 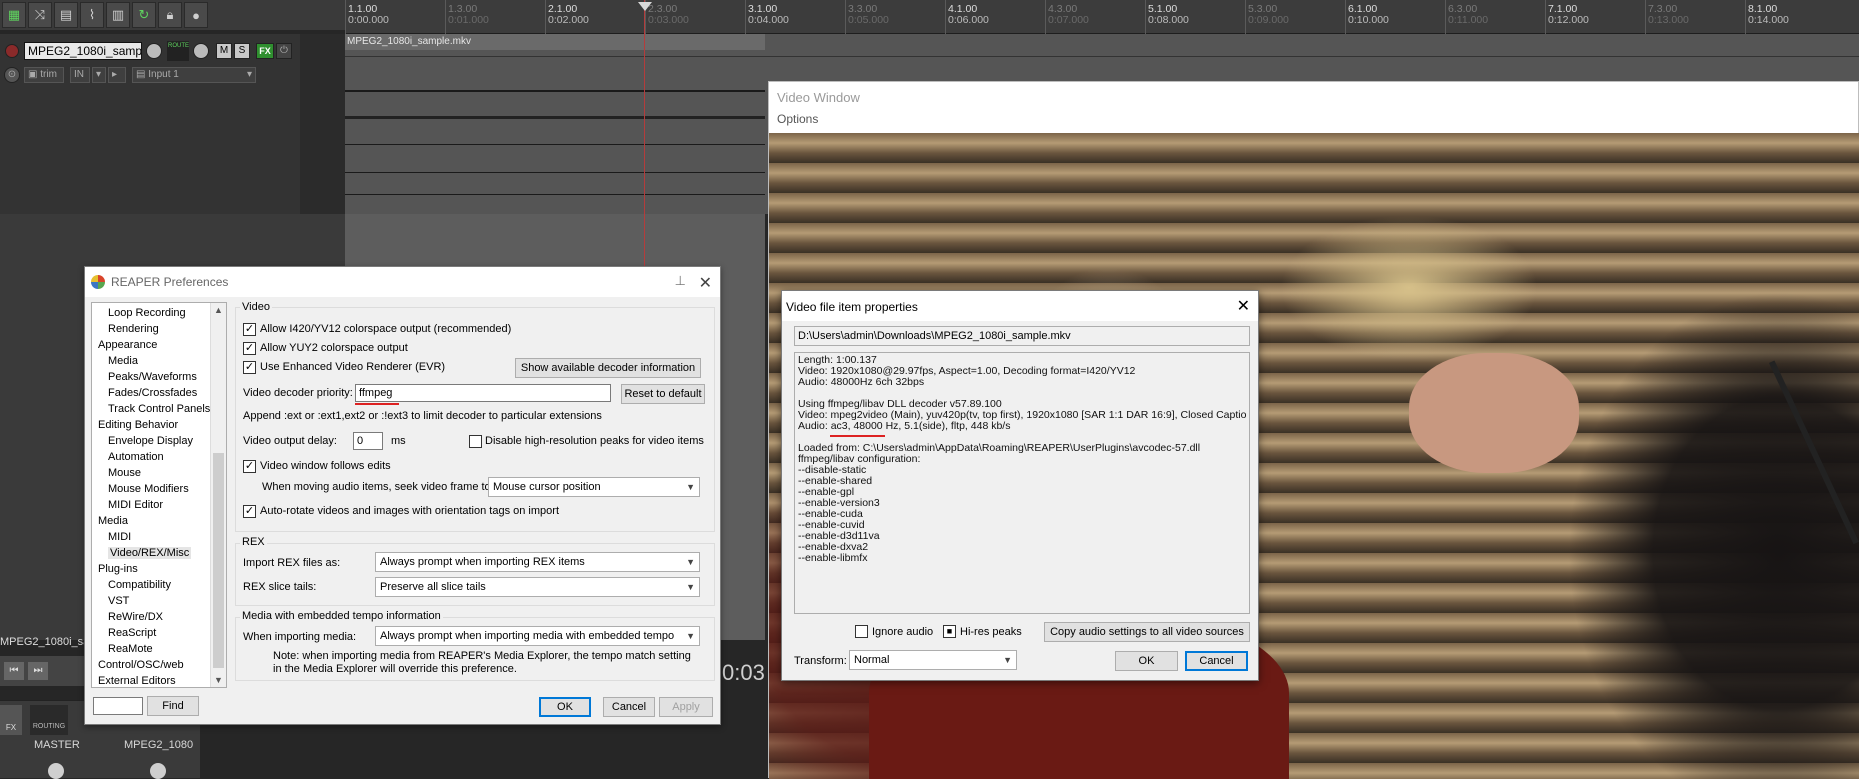 I want to click on snap-icon: ▤, so click(x=66, y=15).